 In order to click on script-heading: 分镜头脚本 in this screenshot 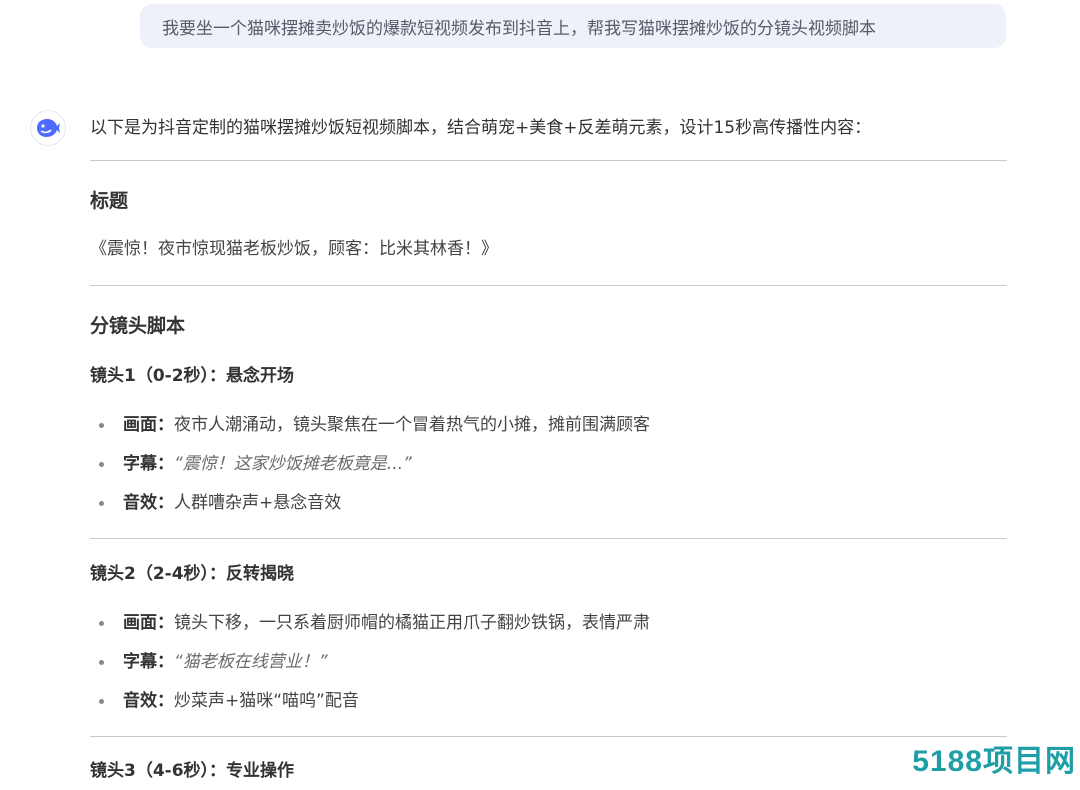, I will do `click(138, 326)`.